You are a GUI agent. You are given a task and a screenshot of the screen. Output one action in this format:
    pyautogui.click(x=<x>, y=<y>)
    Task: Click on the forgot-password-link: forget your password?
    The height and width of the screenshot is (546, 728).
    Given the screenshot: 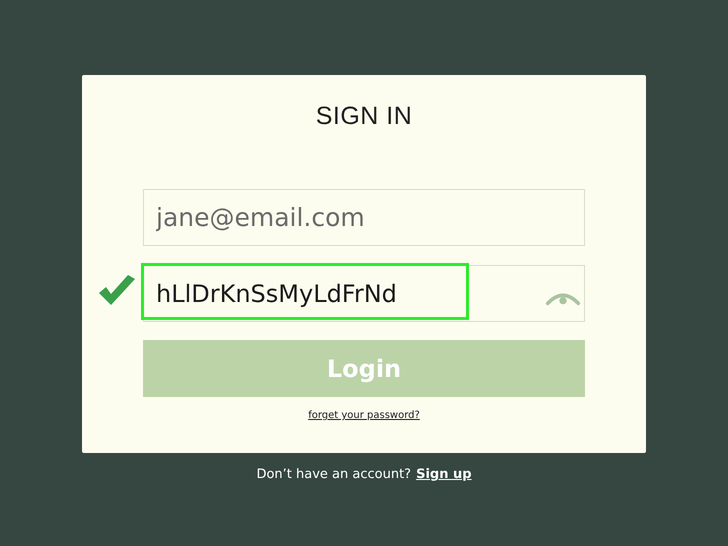 What is the action you would take?
    pyautogui.click(x=364, y=415)
    